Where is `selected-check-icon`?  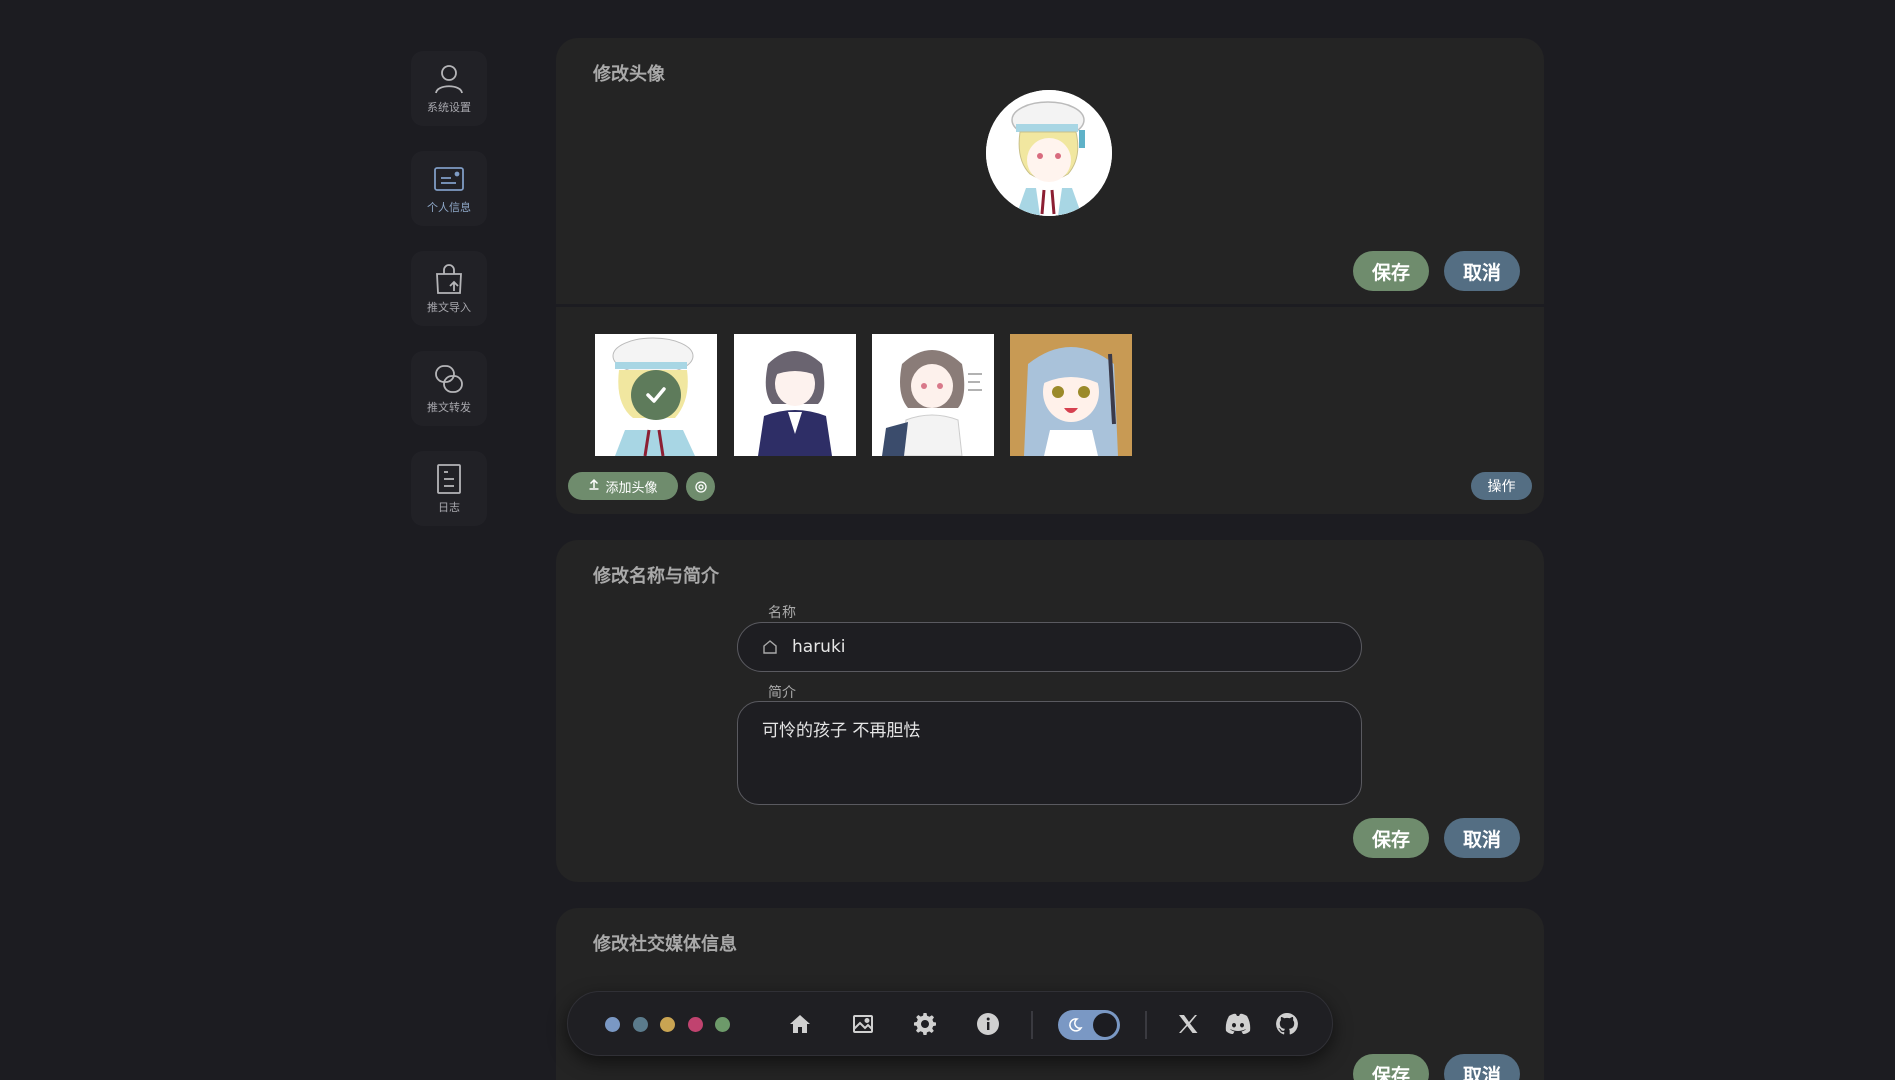 selected-check-icon is located at coordinates (656, 395).